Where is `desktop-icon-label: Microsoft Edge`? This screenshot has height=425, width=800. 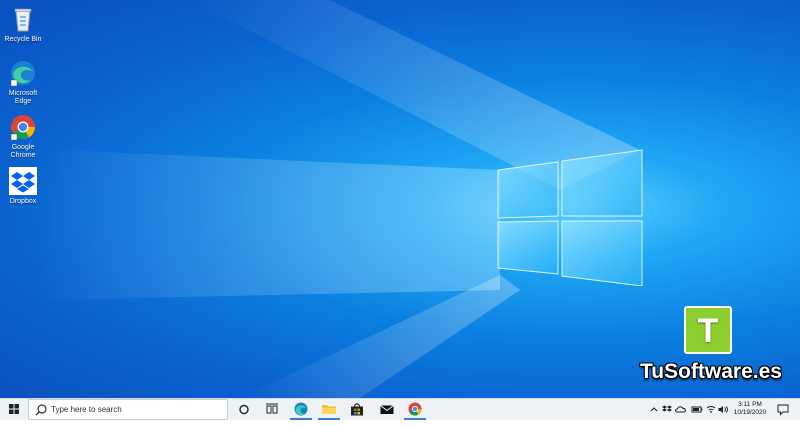
desktop-icon-label: Microsoft Edge is located at coordinates (23, 97).